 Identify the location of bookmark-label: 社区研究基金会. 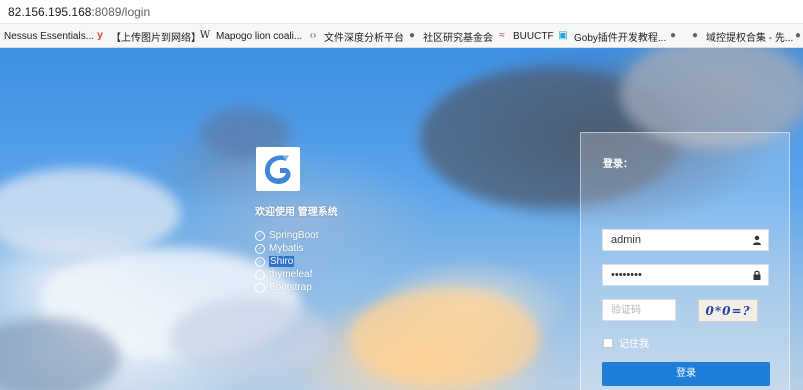
(458, 38).